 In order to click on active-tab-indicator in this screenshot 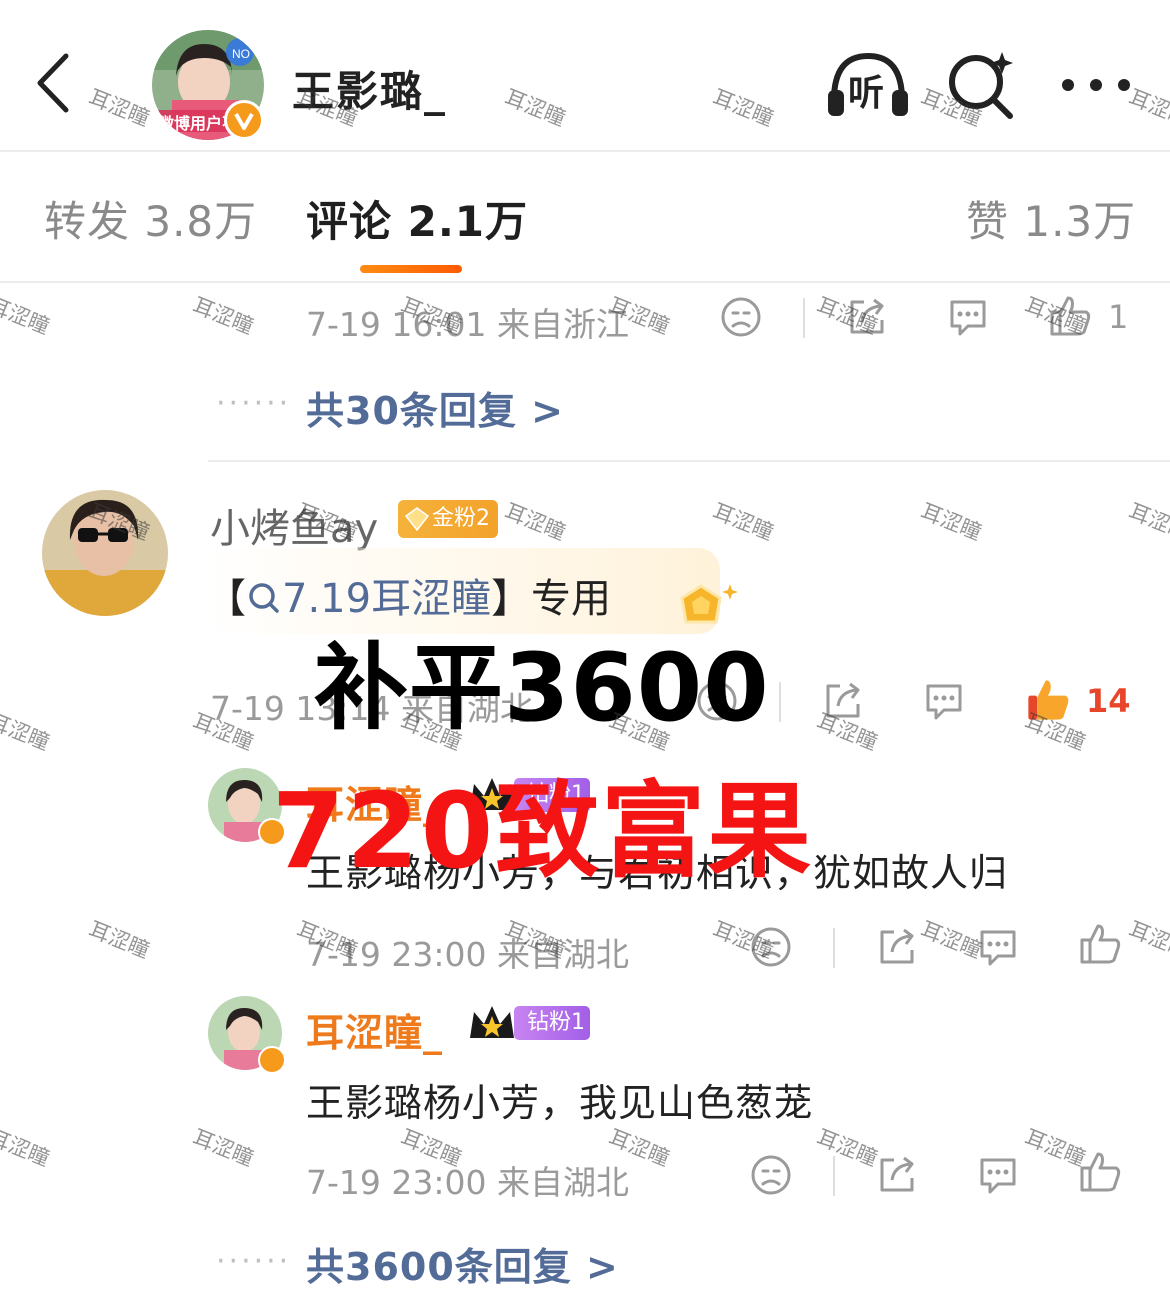, I will do `click(411, 269)`.